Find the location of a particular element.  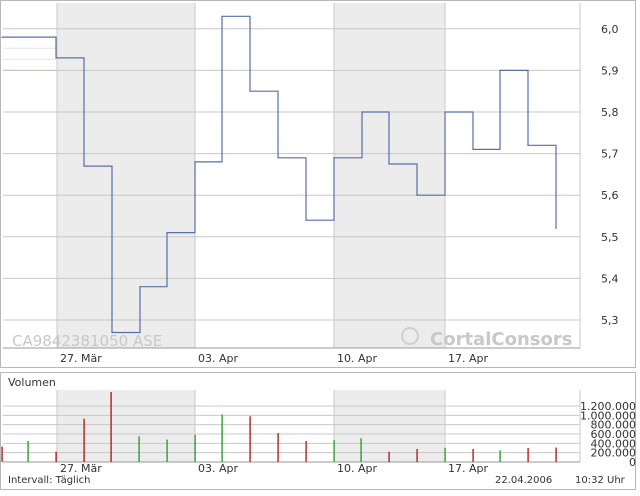

volume-y-tick-label: 0 is located at coordinates (632, 462).